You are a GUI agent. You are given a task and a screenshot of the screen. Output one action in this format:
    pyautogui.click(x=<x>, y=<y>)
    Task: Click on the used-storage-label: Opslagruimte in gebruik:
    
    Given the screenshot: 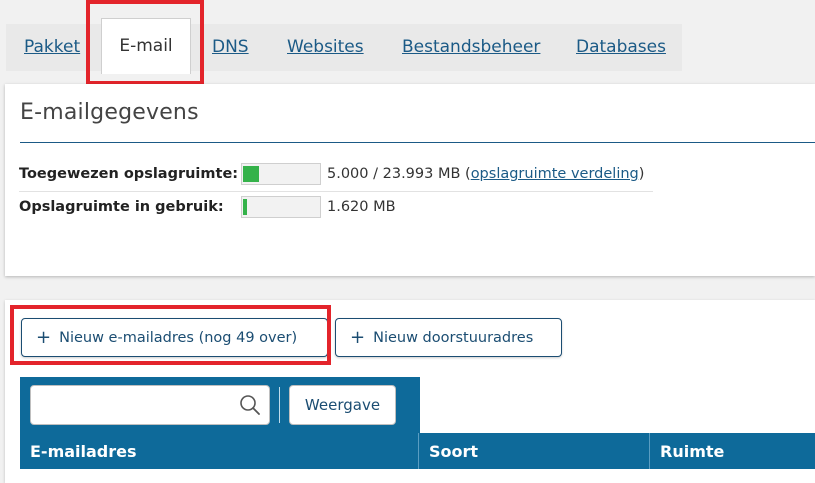 What is the action you would take?
    pyautogui.click(x=121, y=207)
    